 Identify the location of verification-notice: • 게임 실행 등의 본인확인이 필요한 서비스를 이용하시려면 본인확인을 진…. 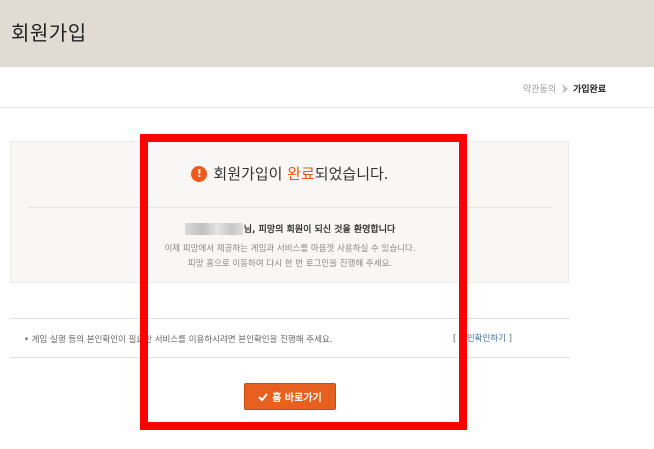
(178, 340).